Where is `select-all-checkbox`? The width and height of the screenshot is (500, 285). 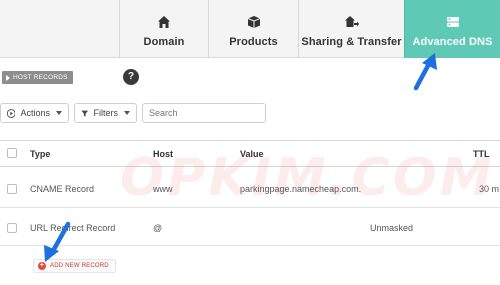
select-all-checkbox is located at coordinates (12, 153).